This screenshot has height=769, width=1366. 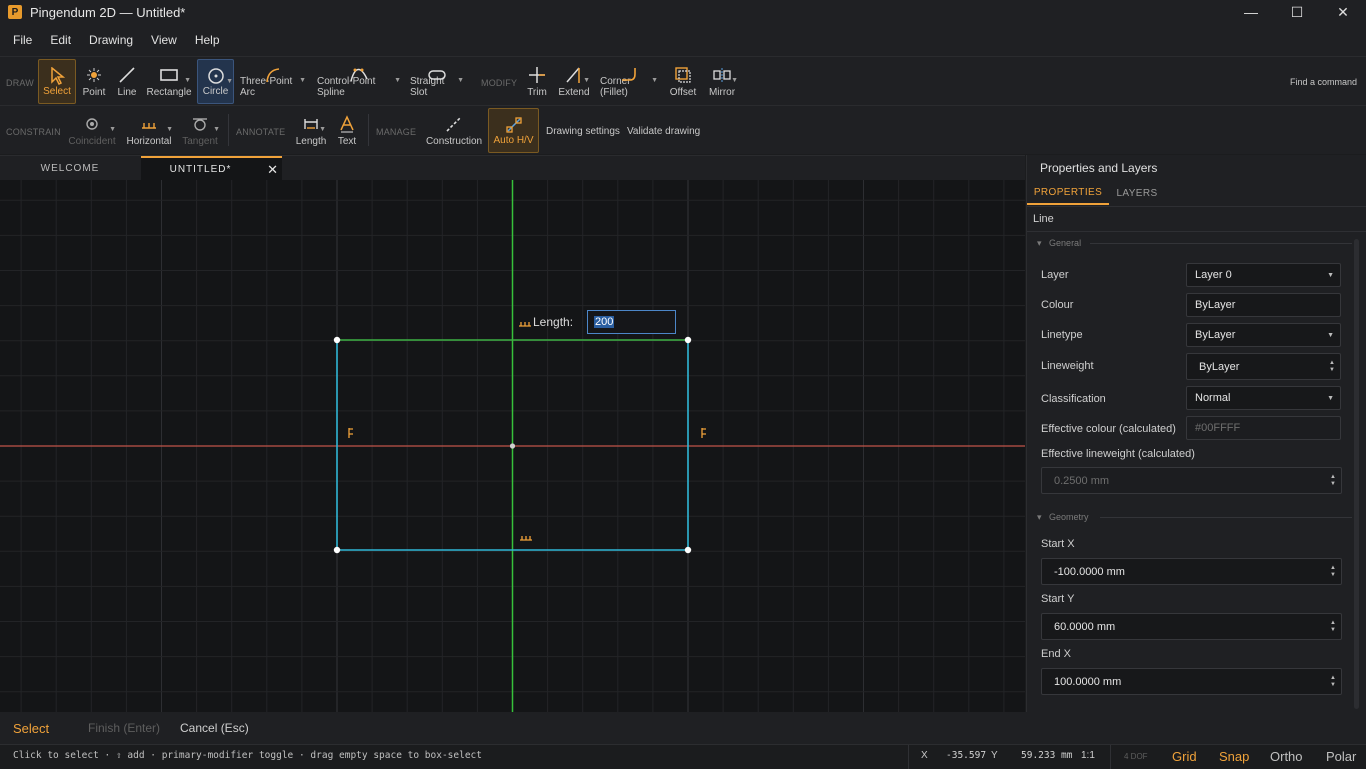 I want to click on tab-properties-label: PROPERTIES, so click(x=1068, y=192).